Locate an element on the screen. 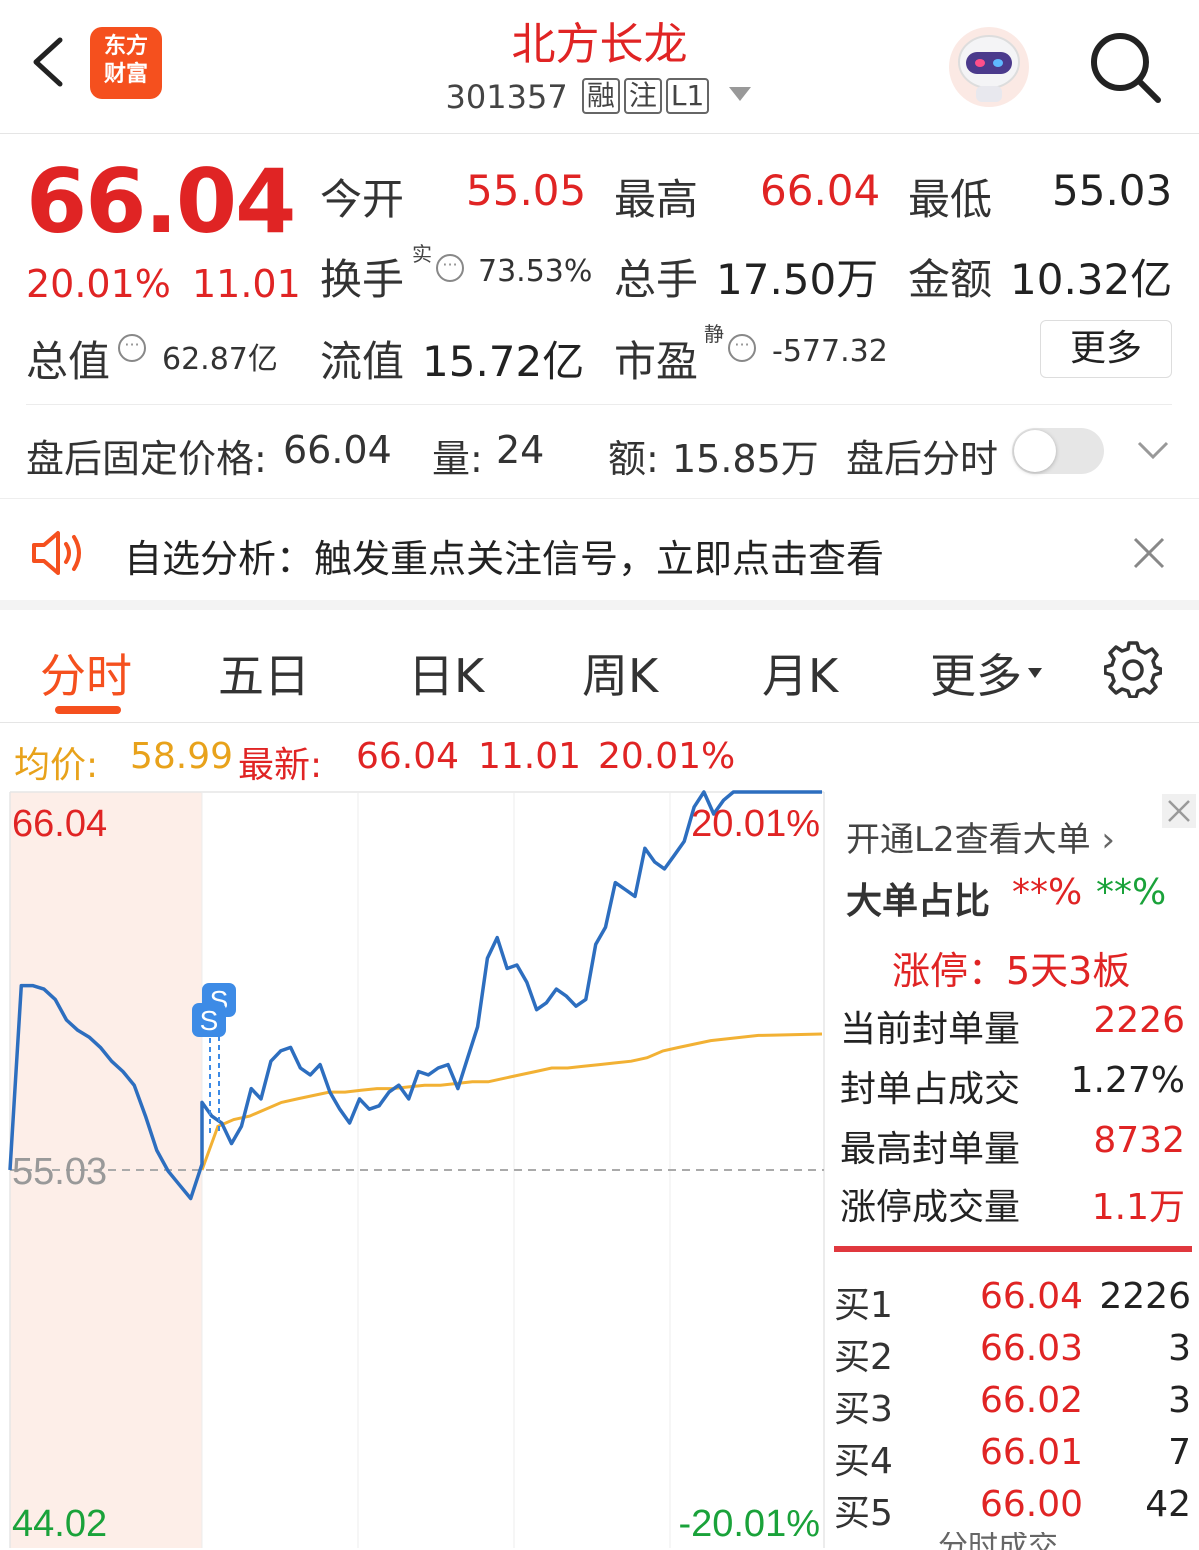  float-value: 15.72亿 is located at coordinates (503, 361).